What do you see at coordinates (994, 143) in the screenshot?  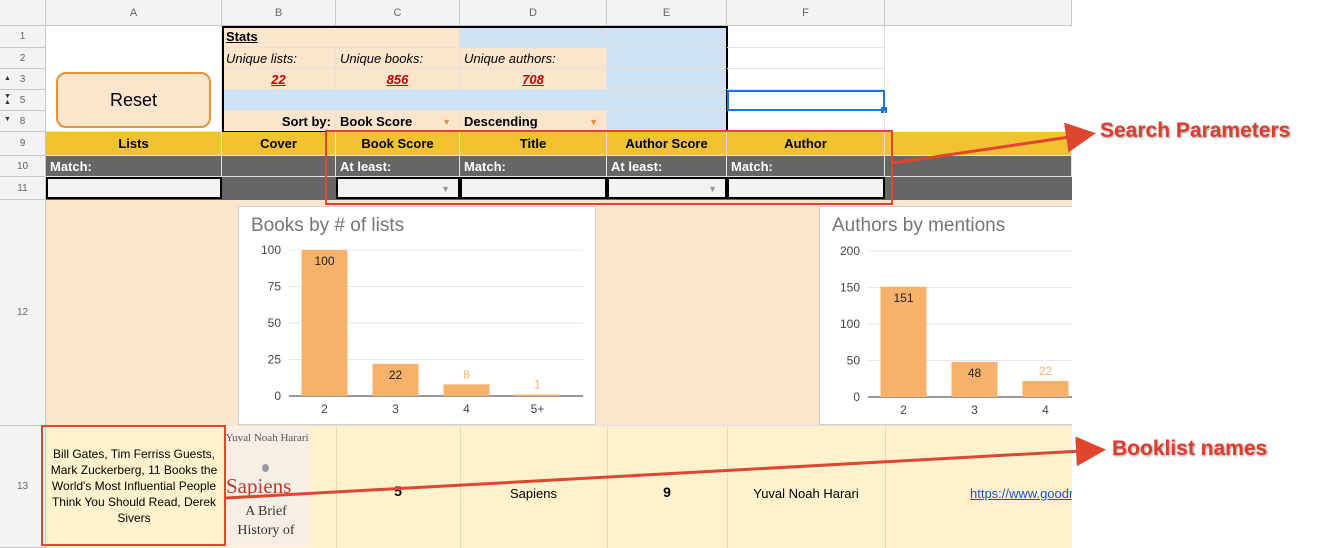 I see `search-arrow` at bounding box center [994, 143].